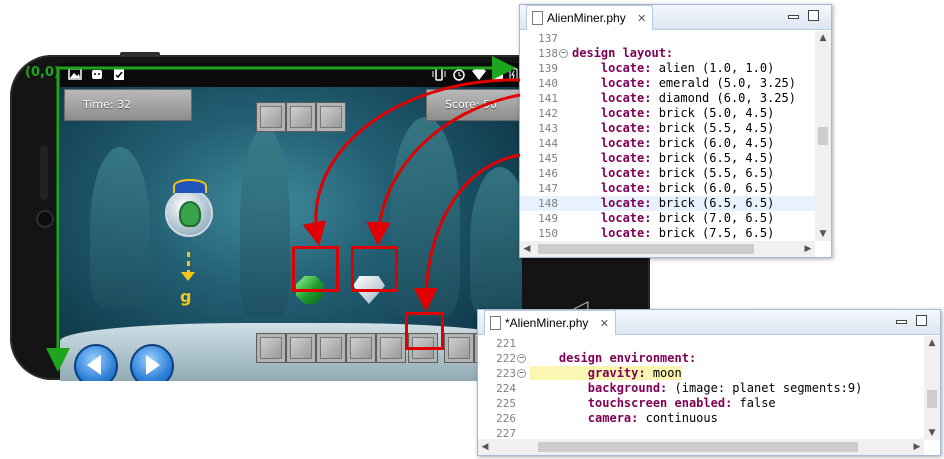  Describe the element at coordinates (550, 322) in the screenshot. I see `editor-tab: *AlienMiner.phy ✕` at that location.